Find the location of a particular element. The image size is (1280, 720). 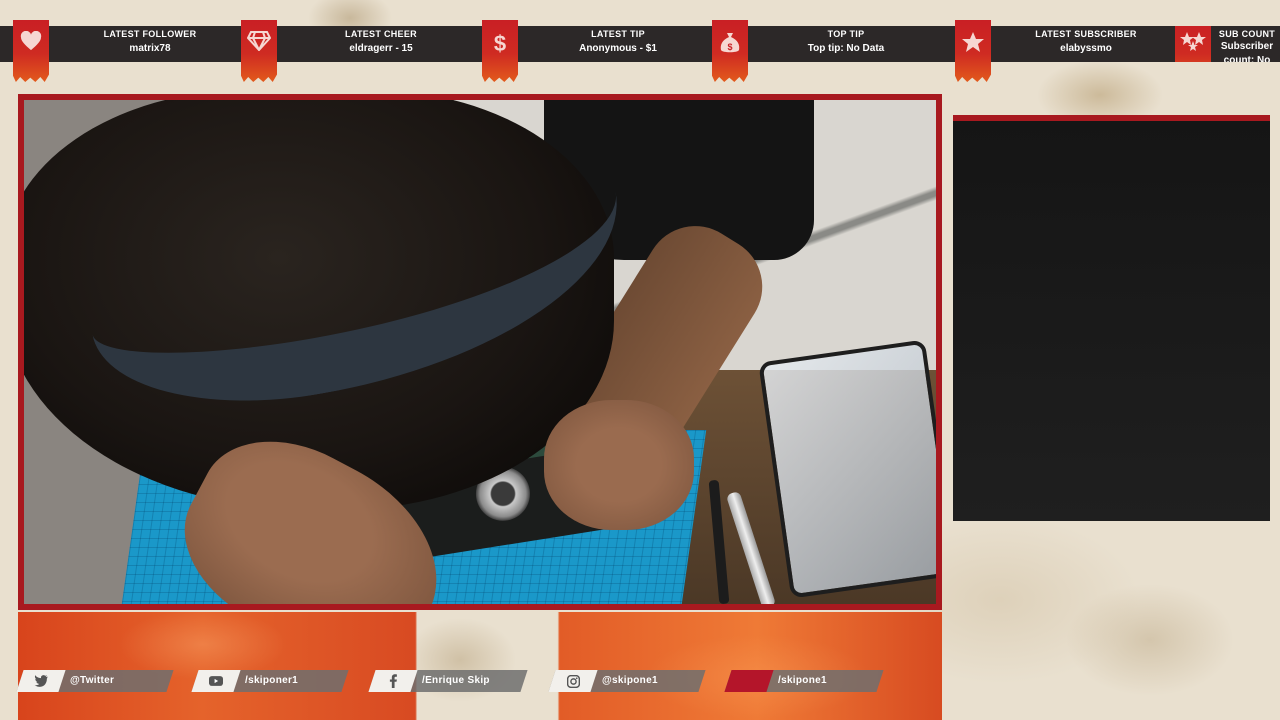

social-twitch: /skipone1 is located at coordinates (804, 681).